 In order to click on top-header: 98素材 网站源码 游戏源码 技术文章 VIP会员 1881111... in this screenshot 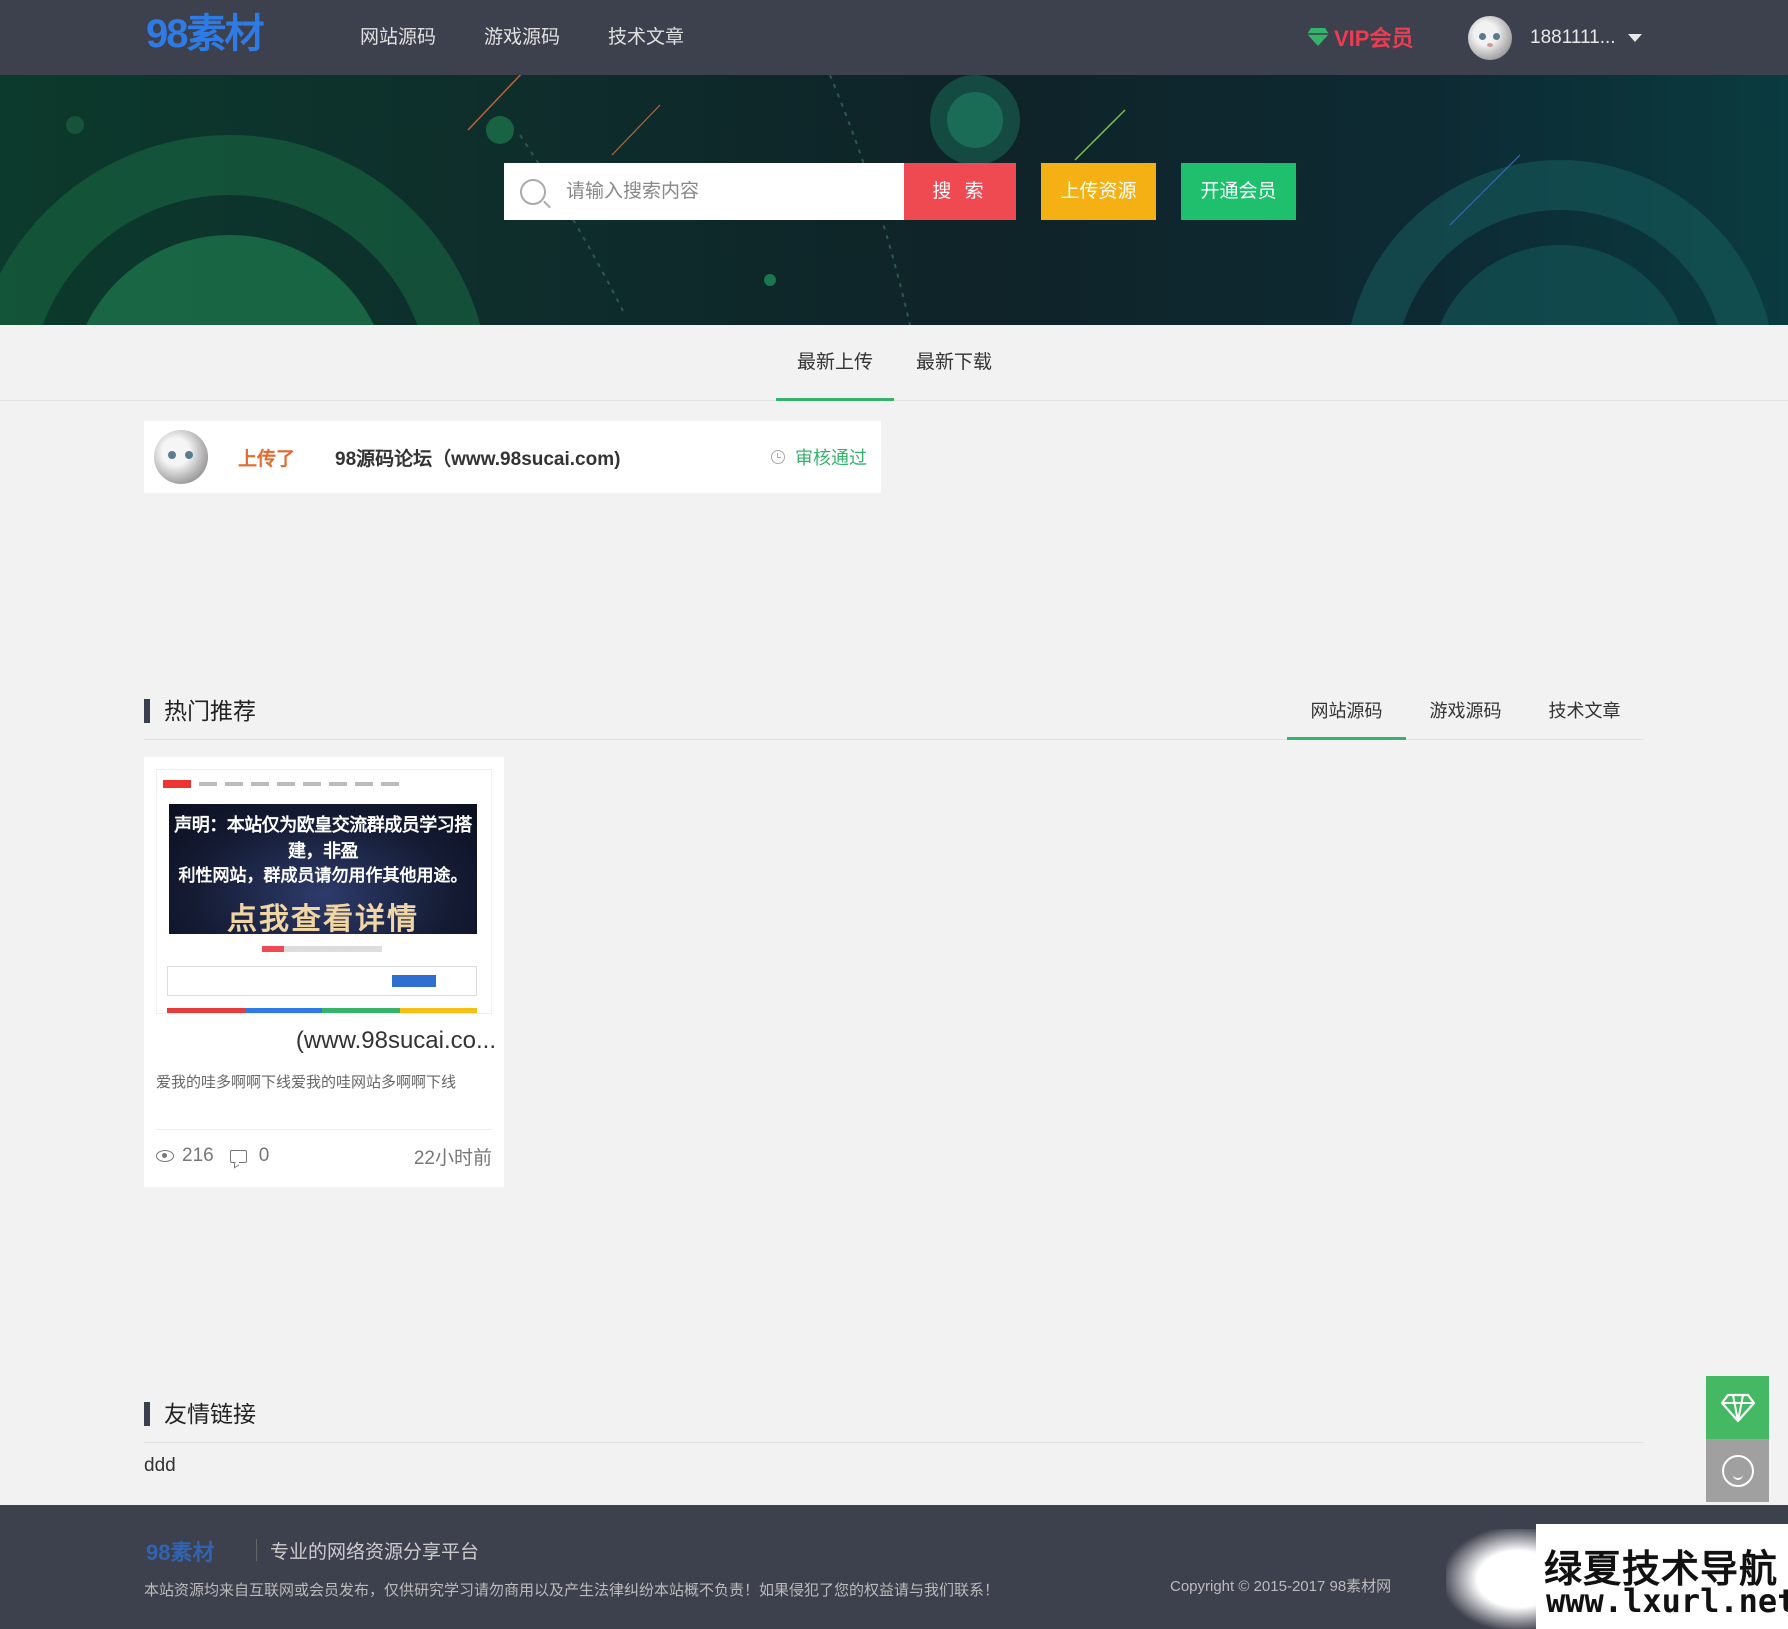, I will do `click(894, 37)`.